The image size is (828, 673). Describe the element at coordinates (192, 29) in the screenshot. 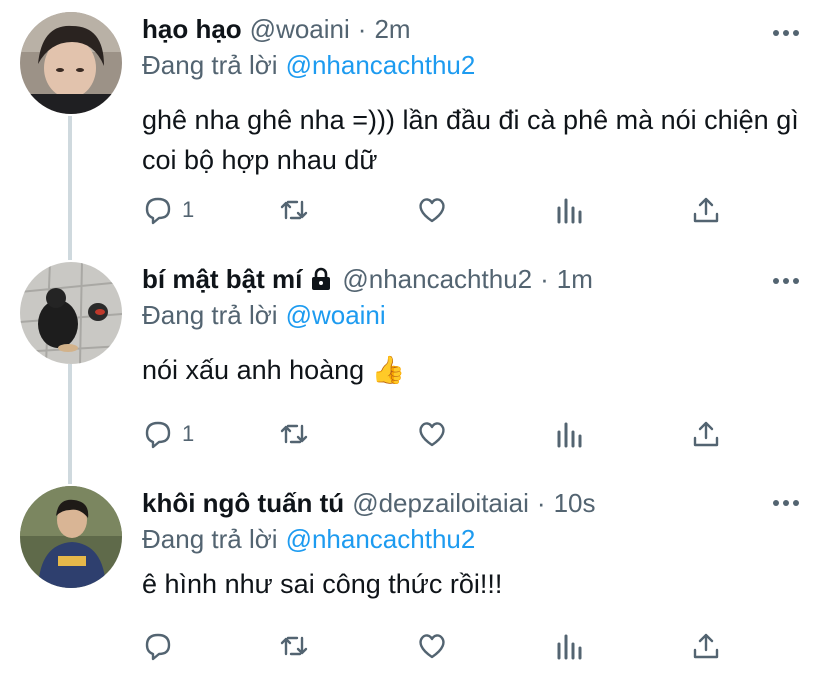

I see `display-name: hạo hạo` at that location.